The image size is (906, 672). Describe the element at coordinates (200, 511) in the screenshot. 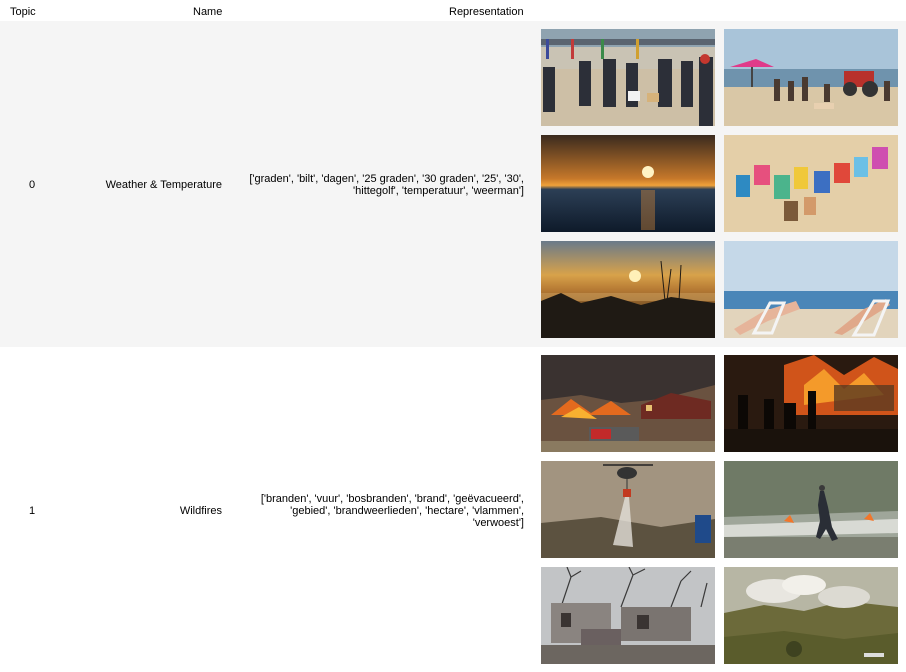

I see `name-cell: Wildfires` at that location.